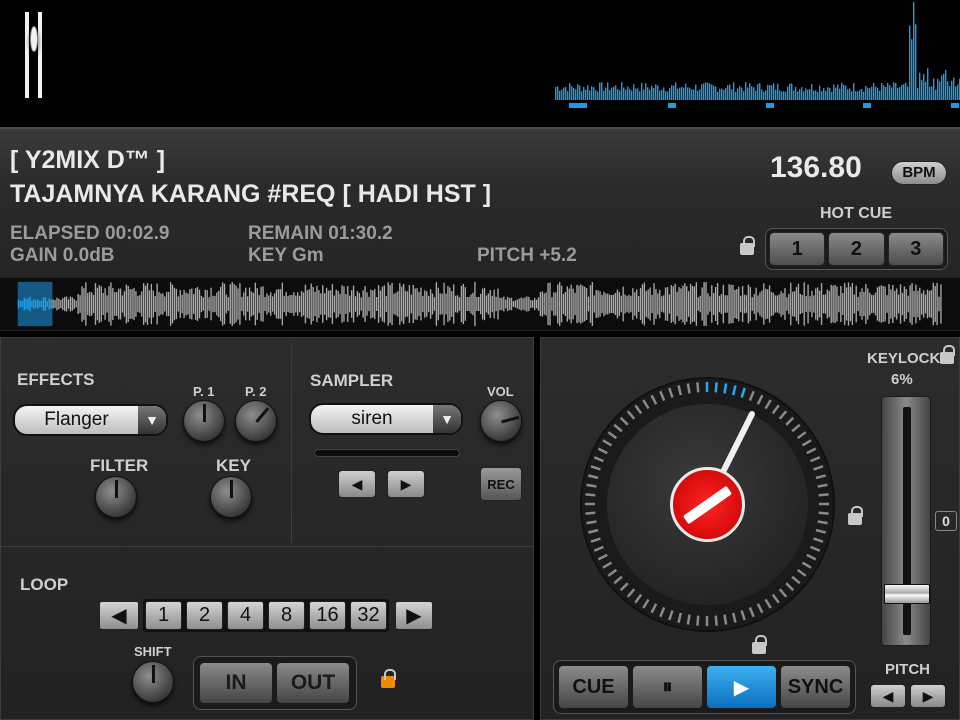  Describe the element at coordinates (90, 233) in the screenshot. I see `elapsed-time: ELAPSED 00:02.9` at that location.